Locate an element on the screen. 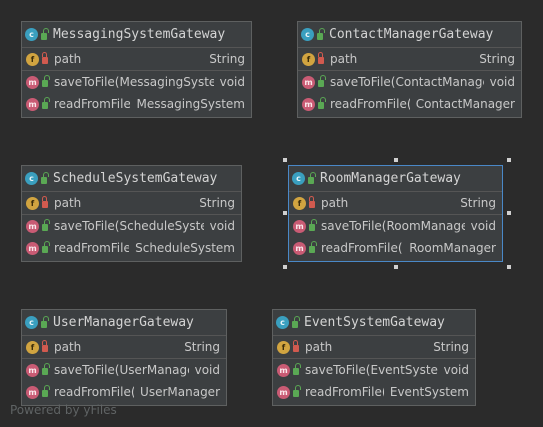 The width and height of the screenshot is (543, 427). method-row: m saveToFile(RoomManager) void is located at coordinates (395, 226).